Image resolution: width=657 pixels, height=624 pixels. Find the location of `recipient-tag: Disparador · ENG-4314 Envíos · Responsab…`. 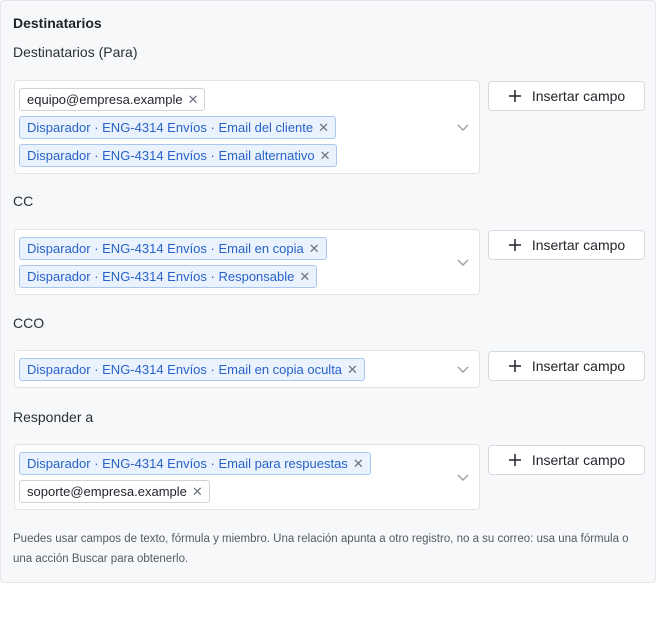

recipient-tag: Disparador · ENG-4314 Envíos · Responsab… is located at coordinates (168, 276).